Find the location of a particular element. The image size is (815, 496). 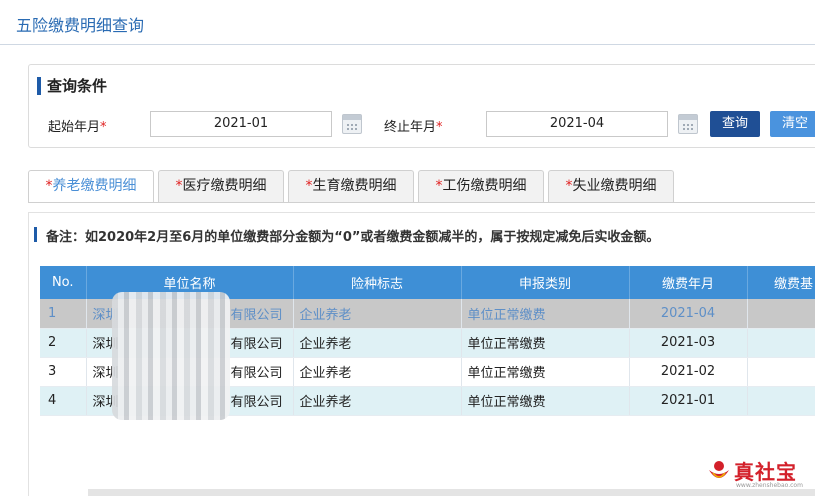

row-number: 4 is located at coordinates (63, 401).